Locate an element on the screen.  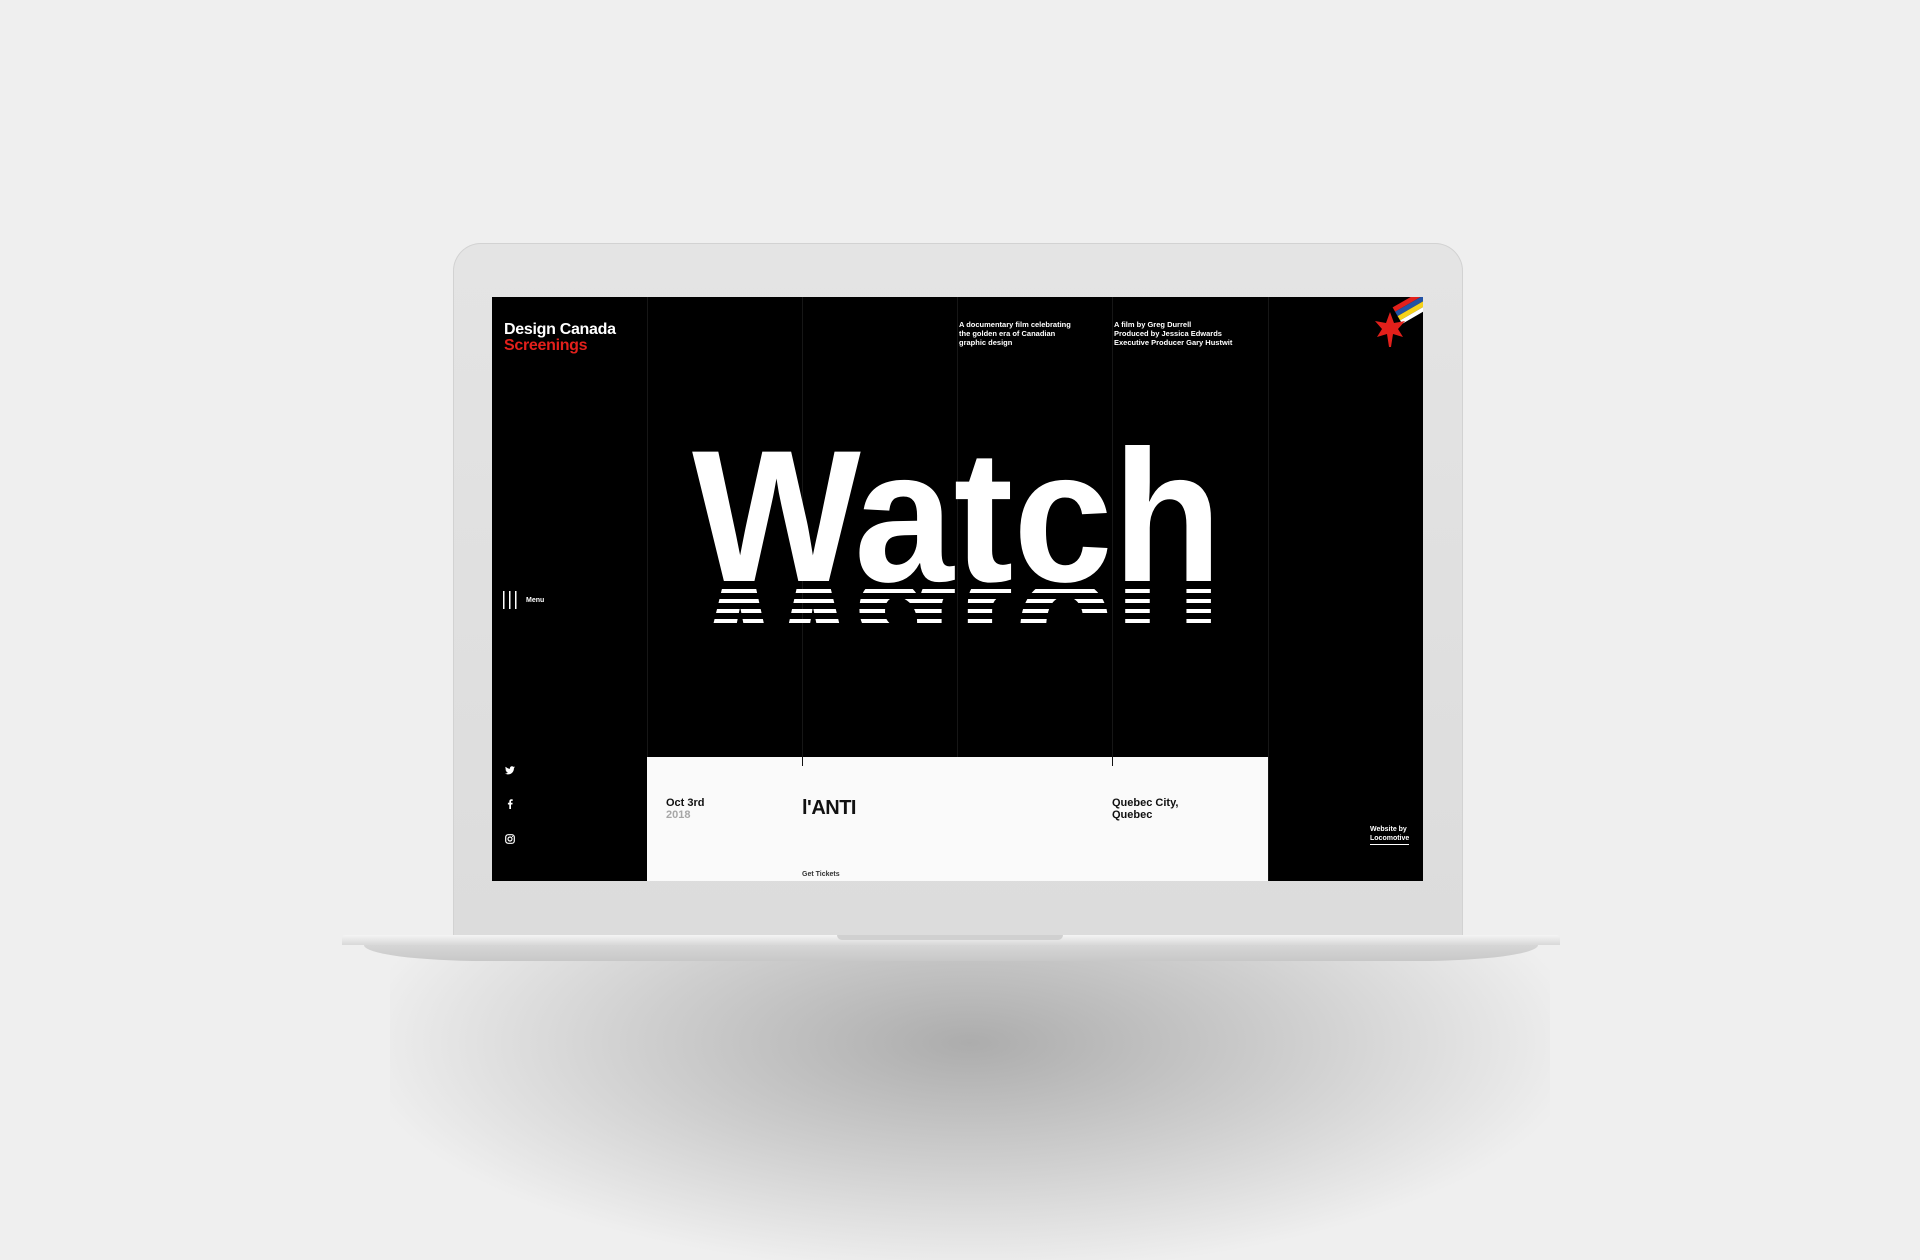
credits-line: A film by Greg Durrell is located at coordinates (1153, 324).